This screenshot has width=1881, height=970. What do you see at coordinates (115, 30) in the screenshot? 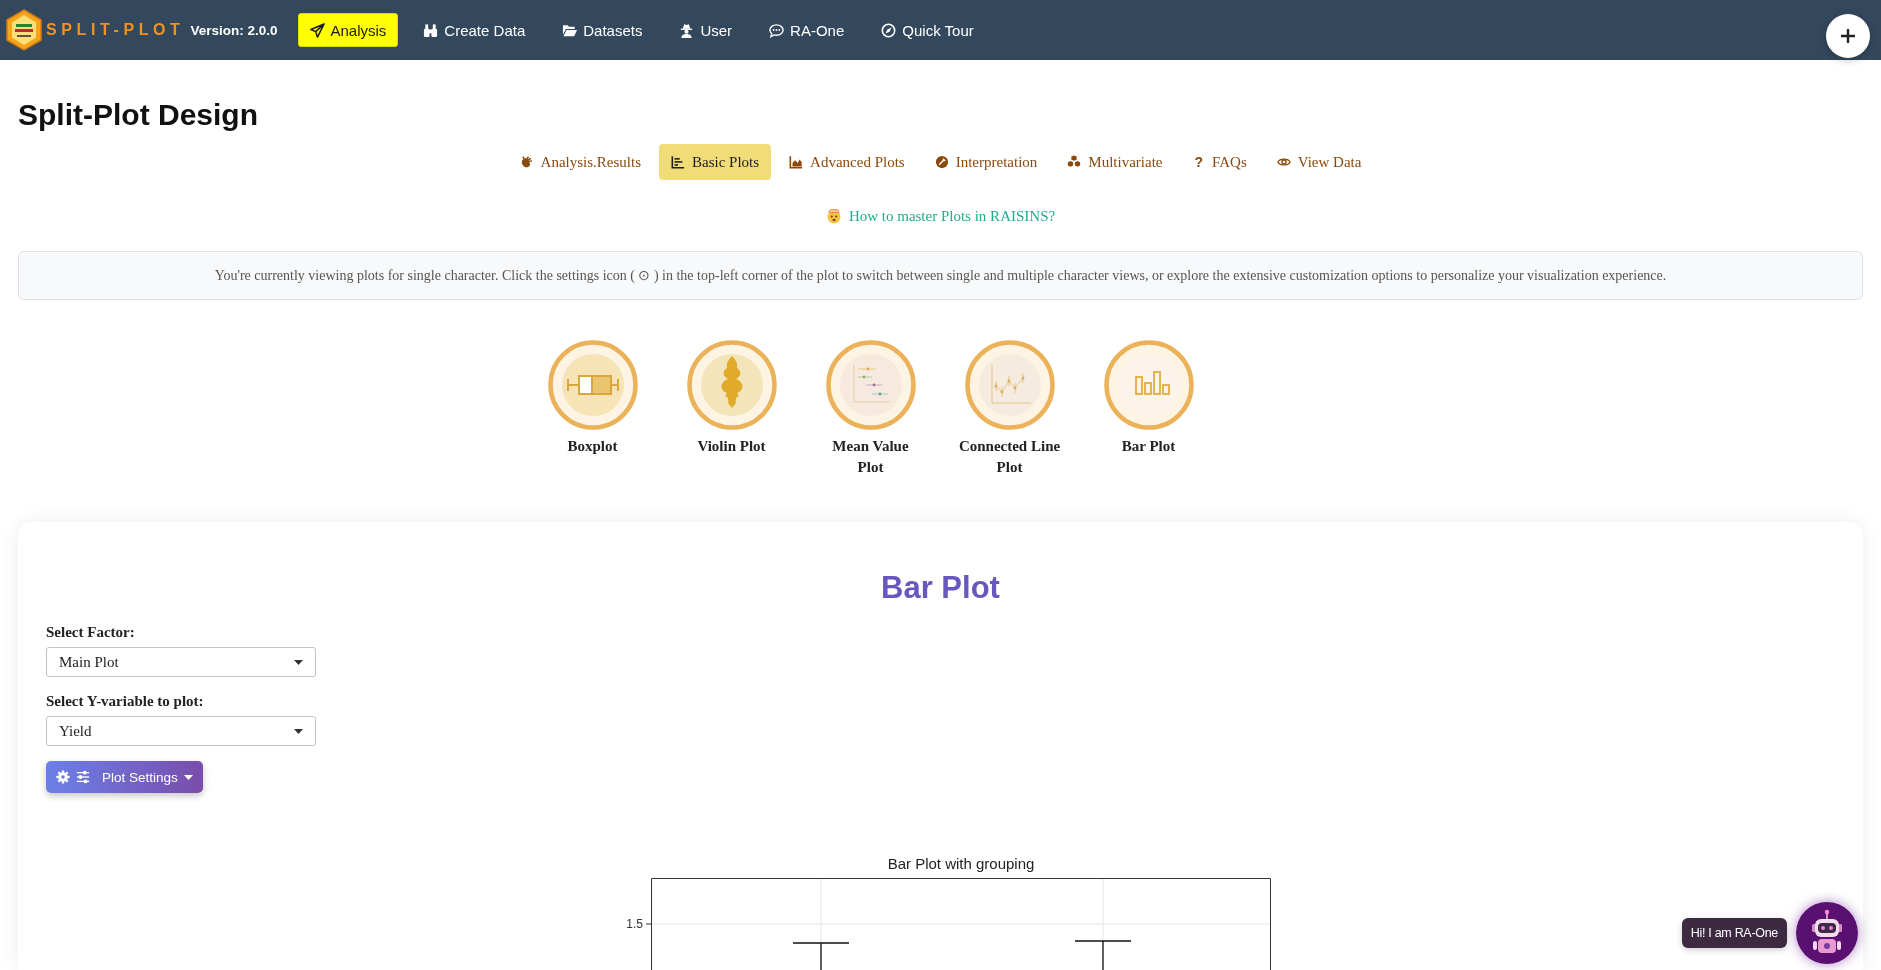
I see `brand-name: SPLIT-PLOT` at bounding box center [115, 30].